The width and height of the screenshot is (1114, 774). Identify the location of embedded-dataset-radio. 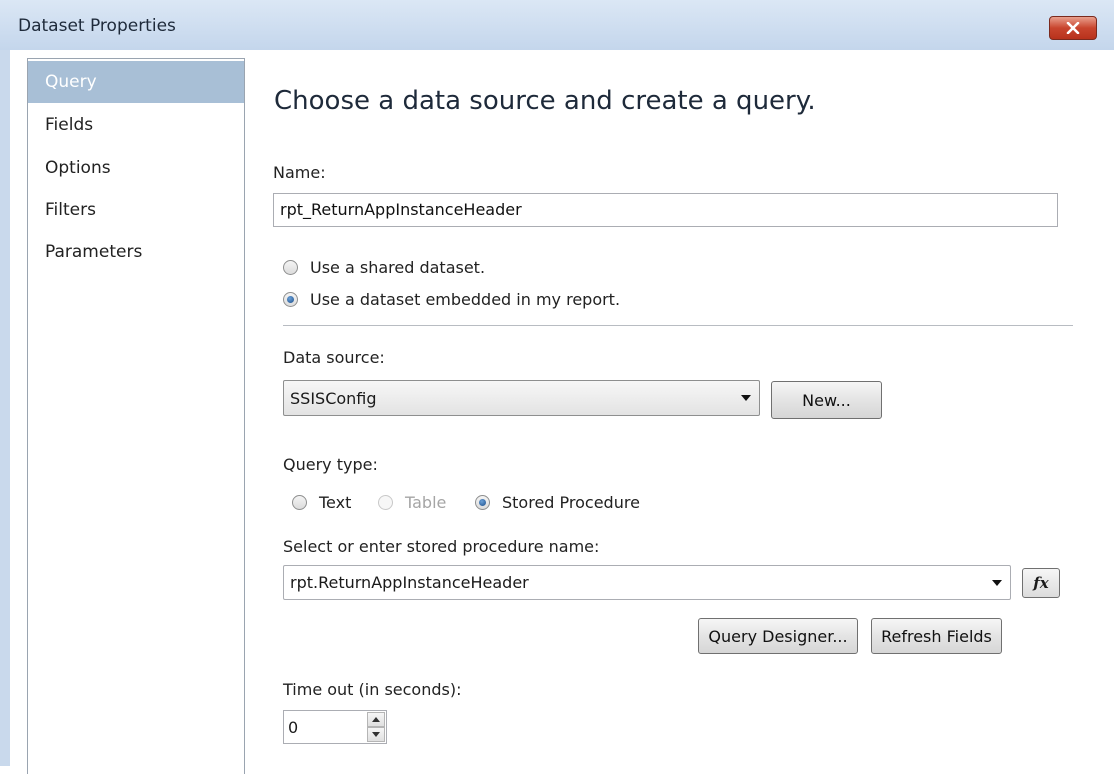
(290, 299).